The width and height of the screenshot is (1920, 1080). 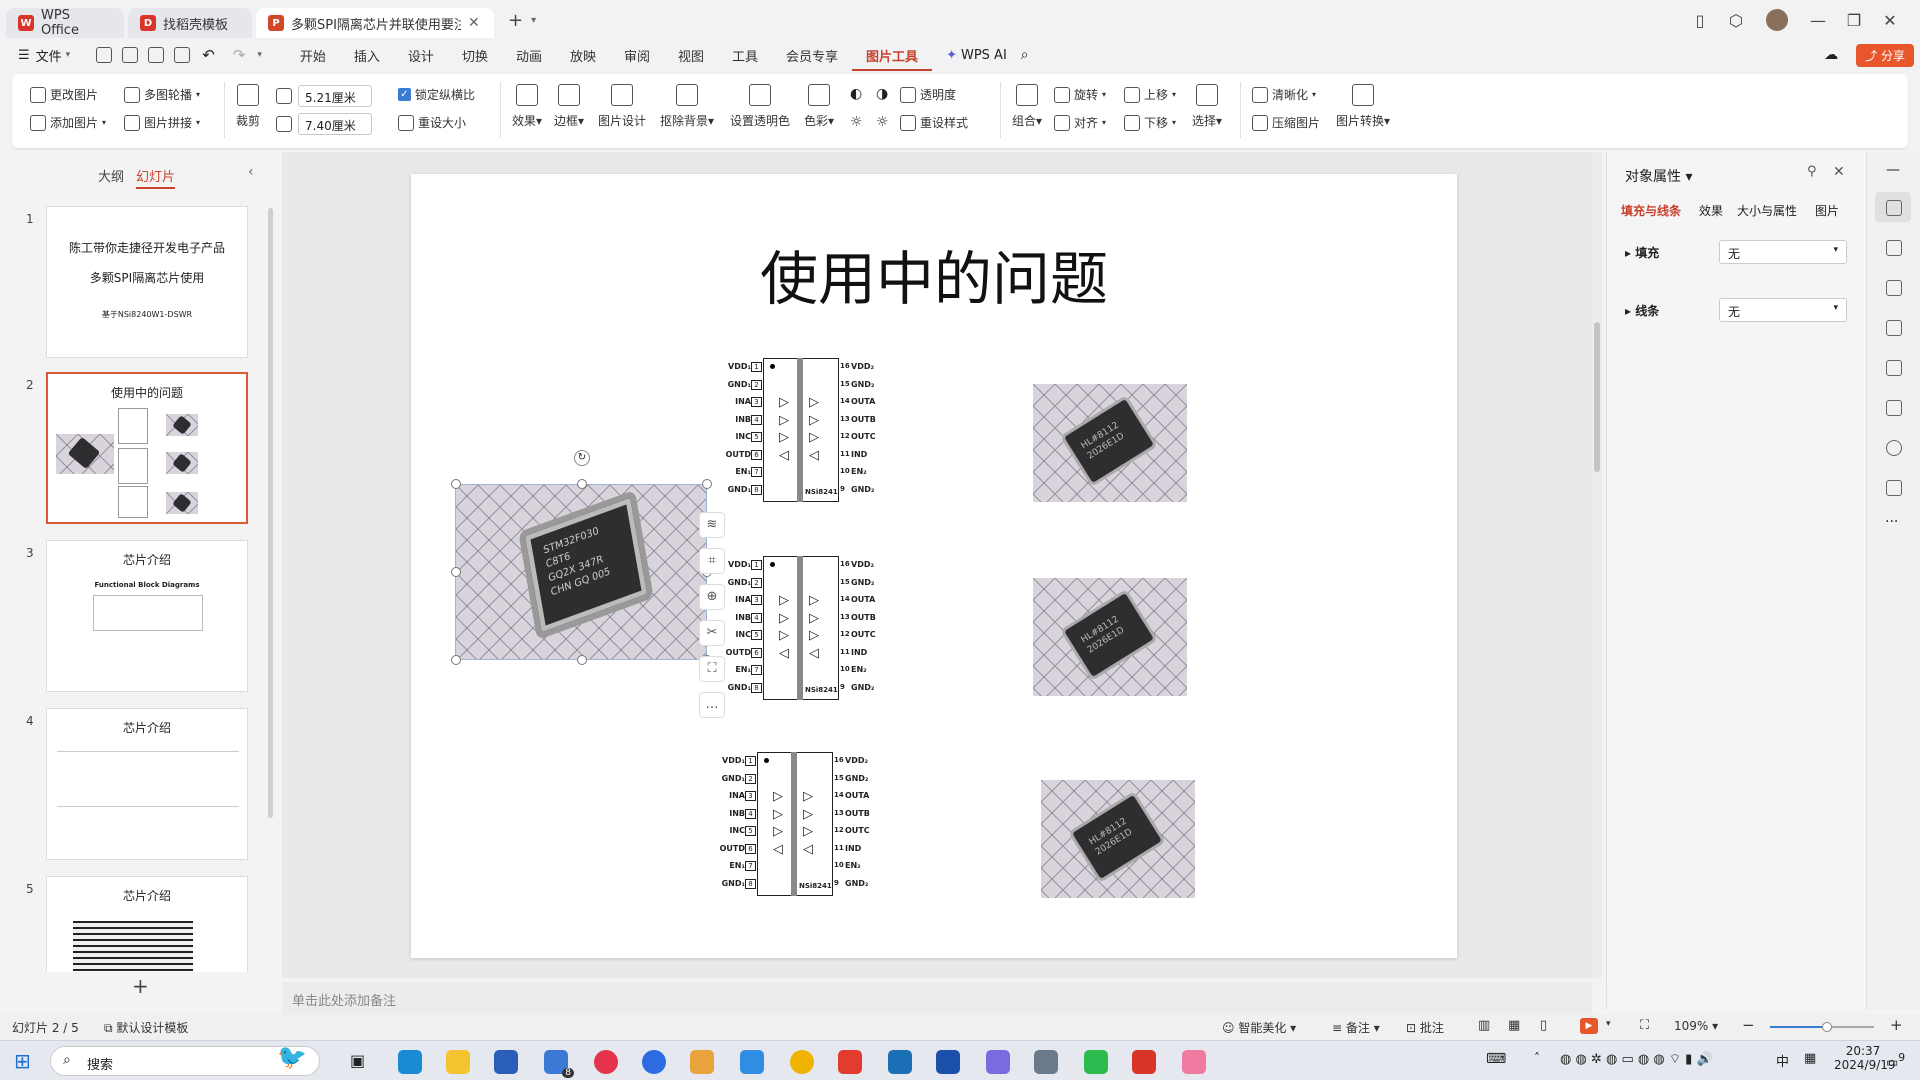 What do you see at coordinates (937, 998) in the screenshot?
I see `notes-placeholder: 单击此处添加备注` at bounding box center [937, 998].